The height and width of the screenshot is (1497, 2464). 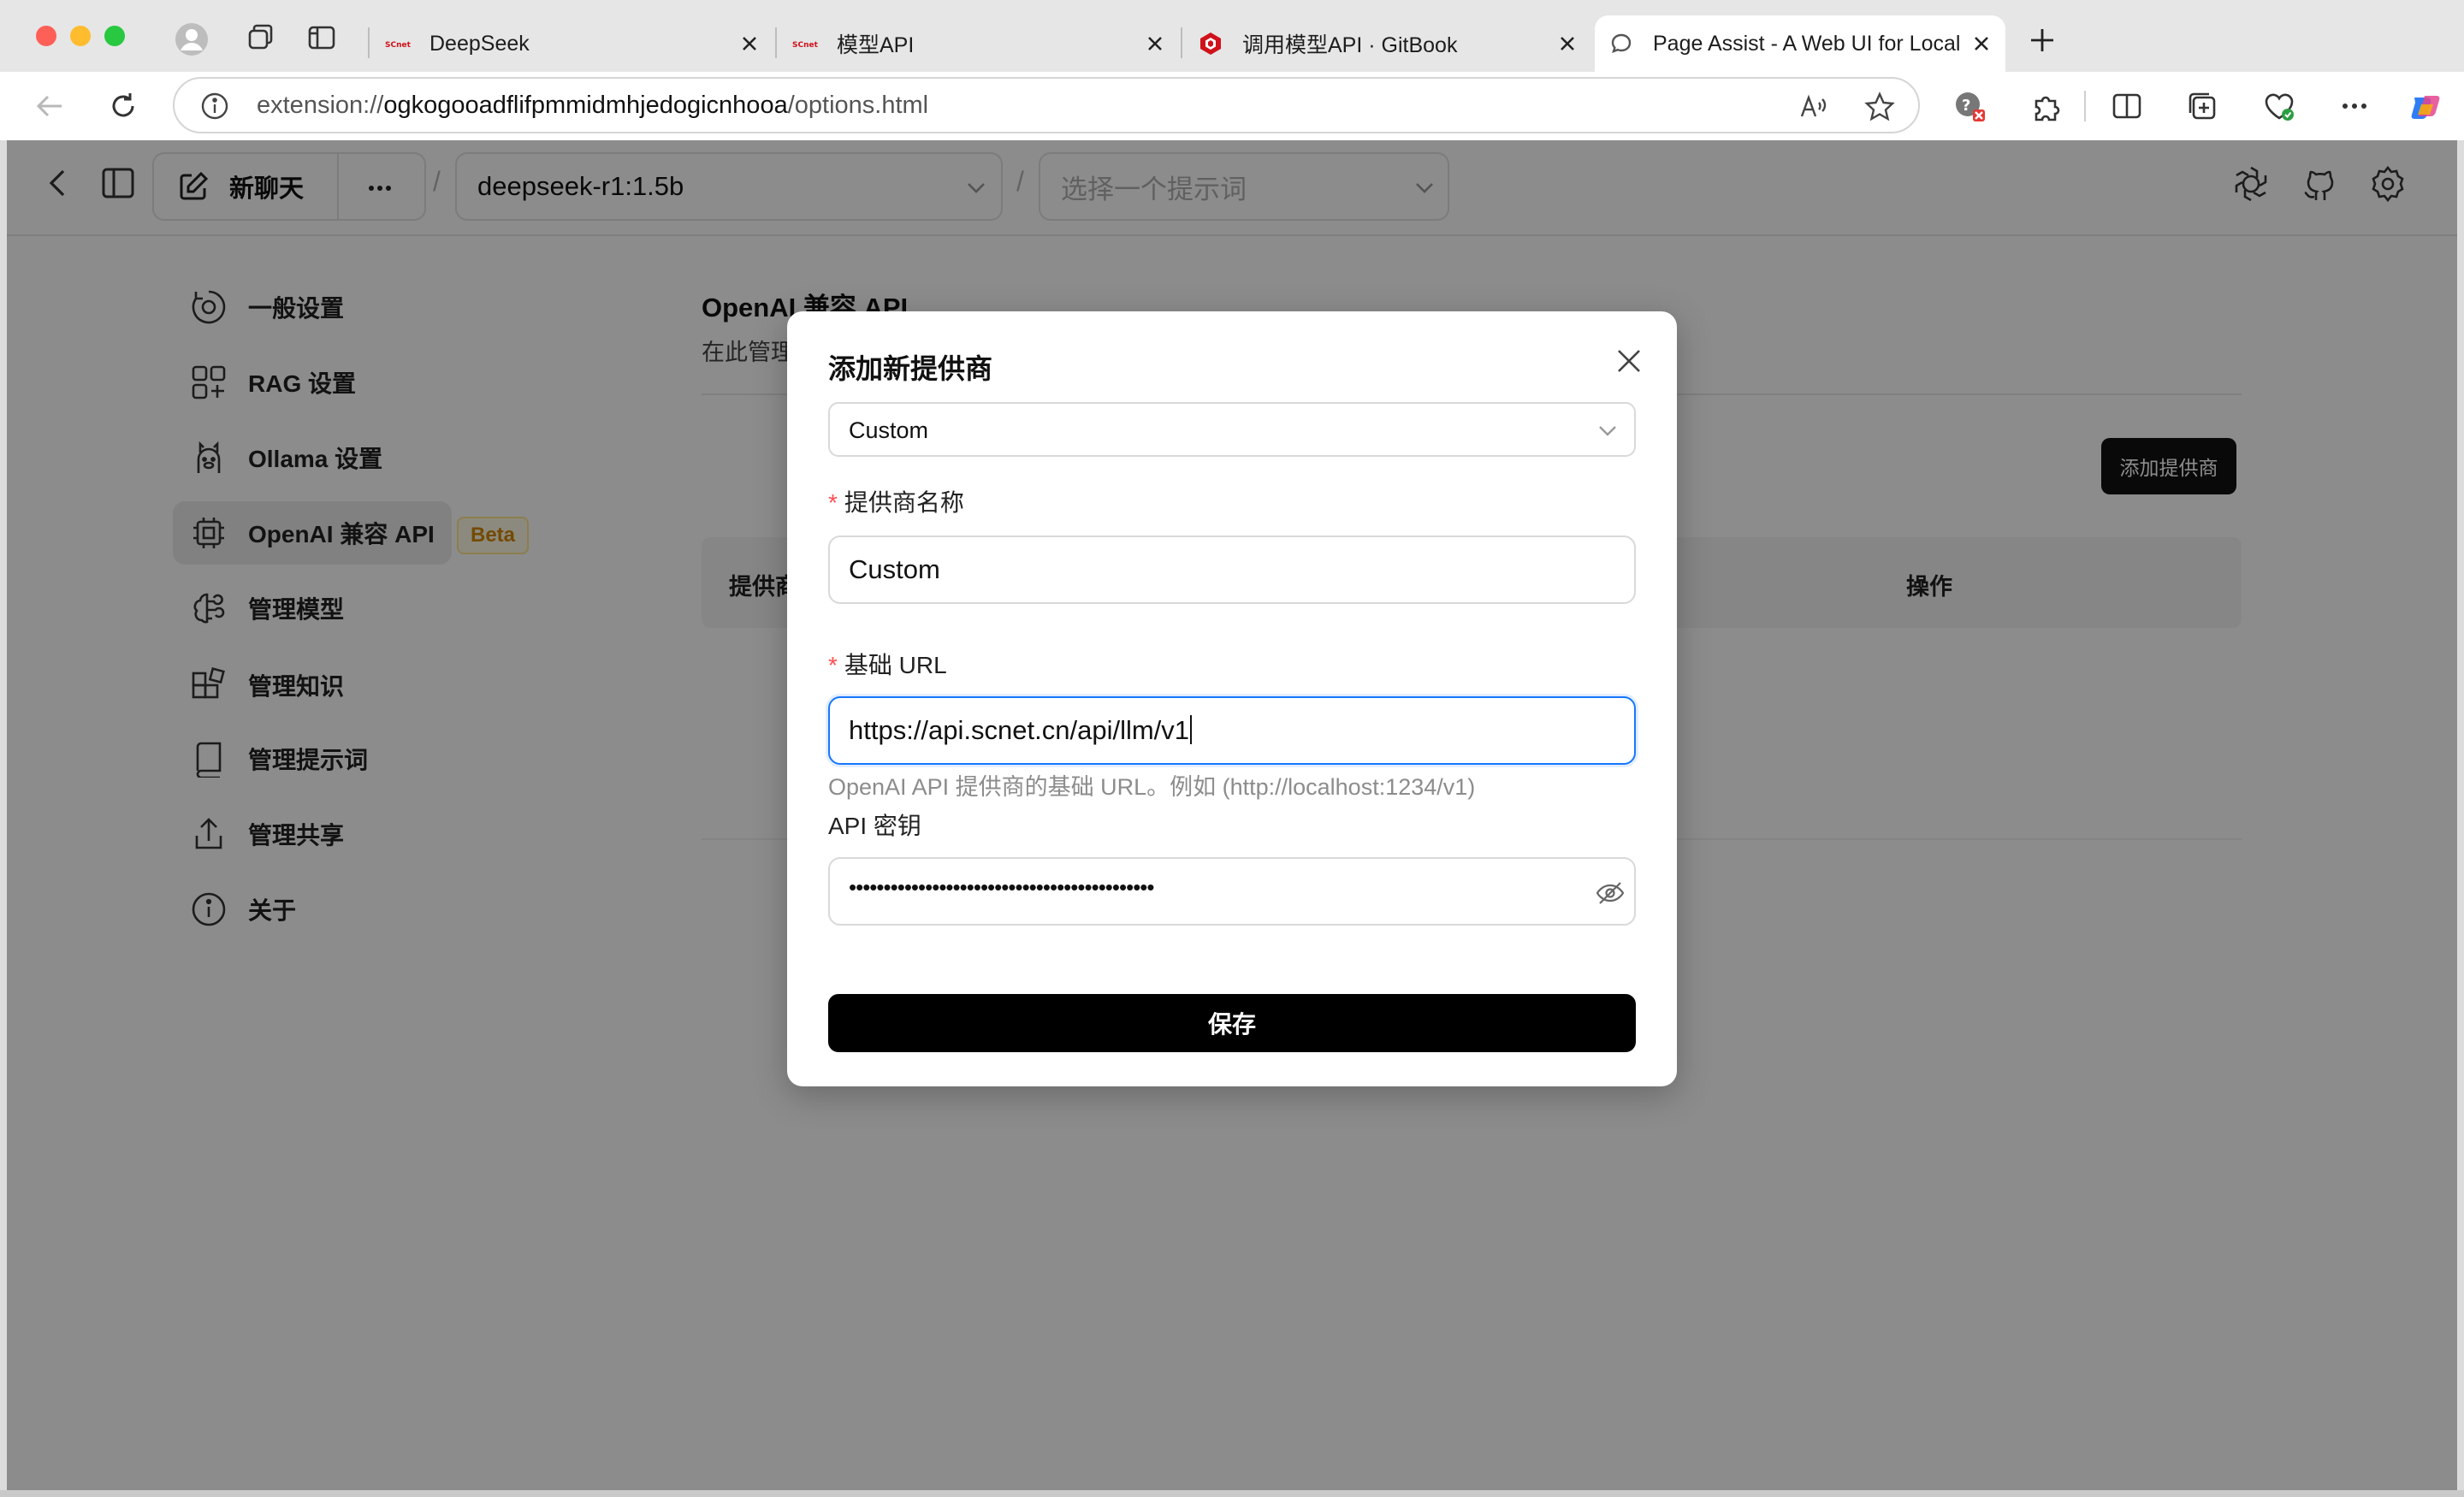 What do you see at coordinates (904, 502) in the screenshot?
I see `provider-name-label-text: 提供商名称` at bounding box center [904, 502].